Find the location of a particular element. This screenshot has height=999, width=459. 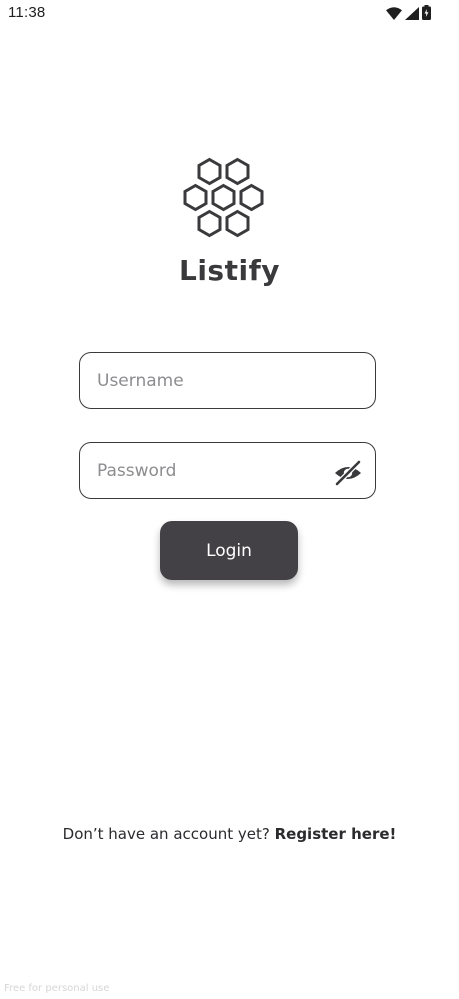

status-time: 11:38 is located at coordinates (27, 12).